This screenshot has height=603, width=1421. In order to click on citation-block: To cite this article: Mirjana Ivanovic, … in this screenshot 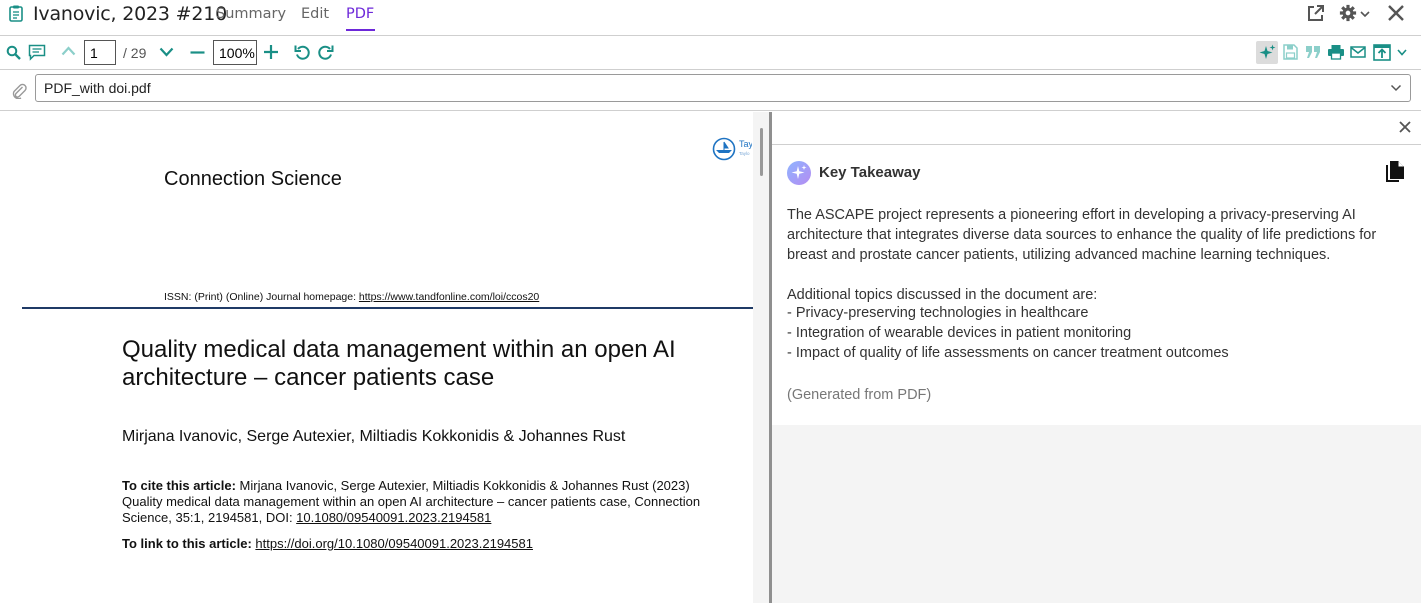, I will do `click(412, 502)`.